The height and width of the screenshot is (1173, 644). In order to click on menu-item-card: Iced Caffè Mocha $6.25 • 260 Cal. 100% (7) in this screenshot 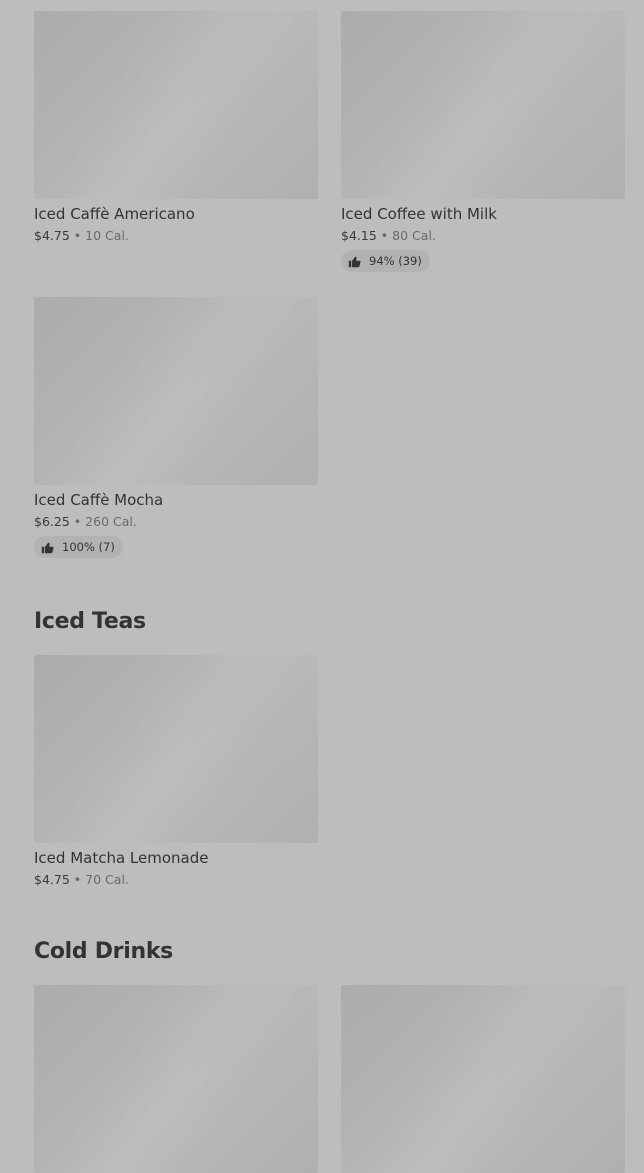, I will do `click(176, 427)`.